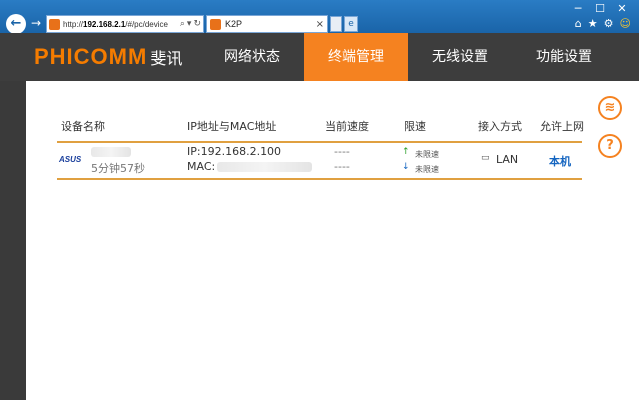 The height and width of the screenshot is (400, 639). What do you see at coordinates (406, 167) in the screenshot?
I see `download-arrow-icon: ↓` at bounding box center [406, 167].